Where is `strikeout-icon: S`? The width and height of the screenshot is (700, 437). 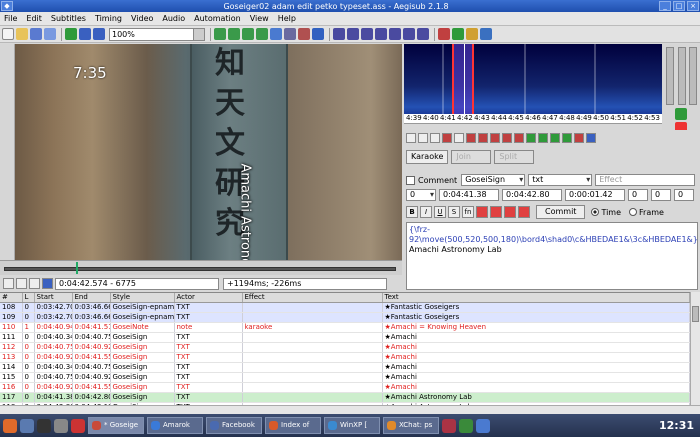
strikeout-icon: S is located at coordinates (454, 212).